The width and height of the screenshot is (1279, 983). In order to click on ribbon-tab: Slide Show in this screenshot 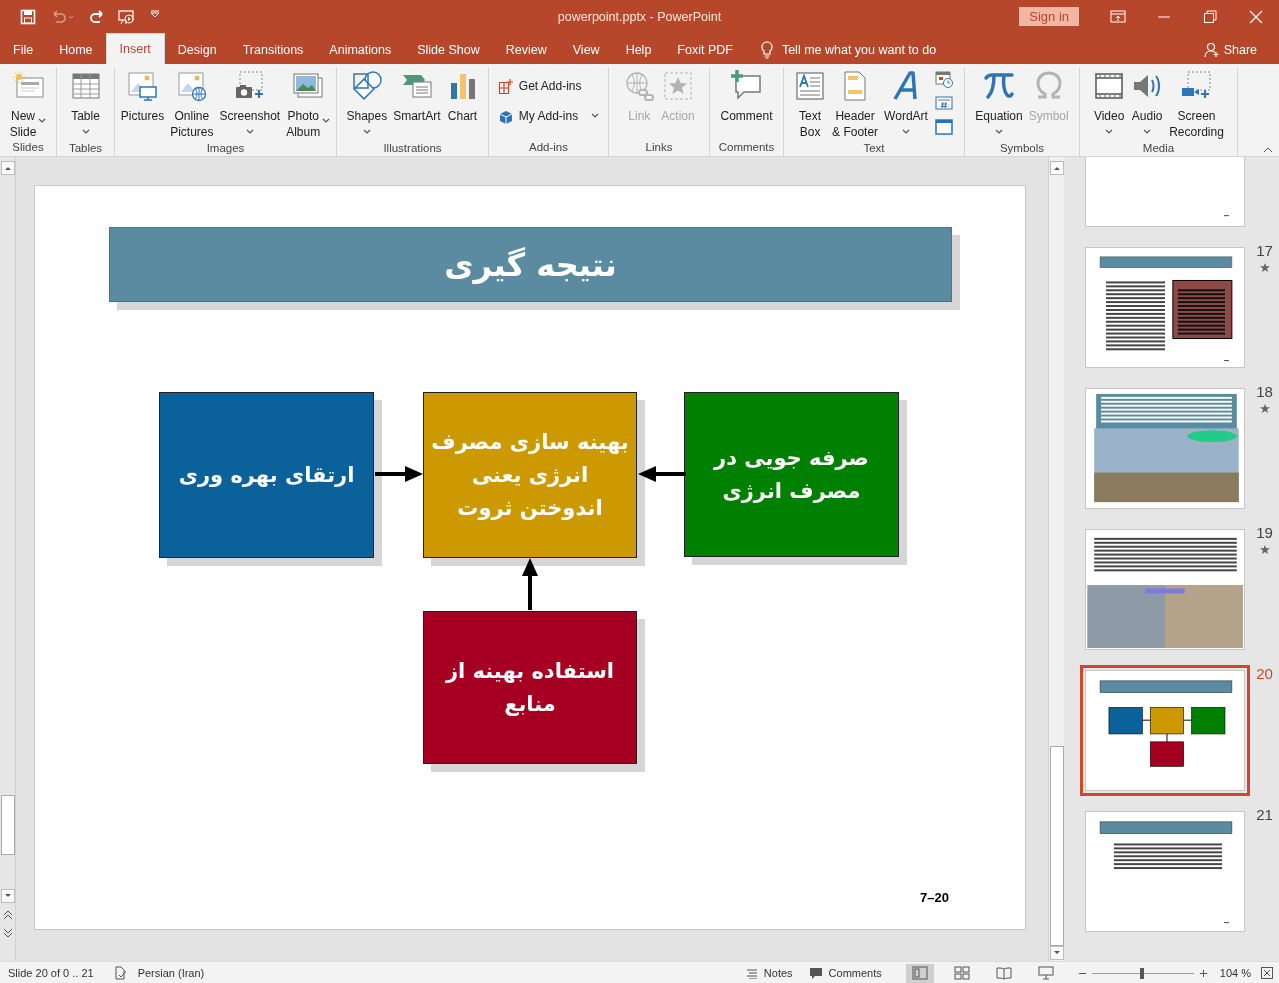, I will do `click(448, 49)`.